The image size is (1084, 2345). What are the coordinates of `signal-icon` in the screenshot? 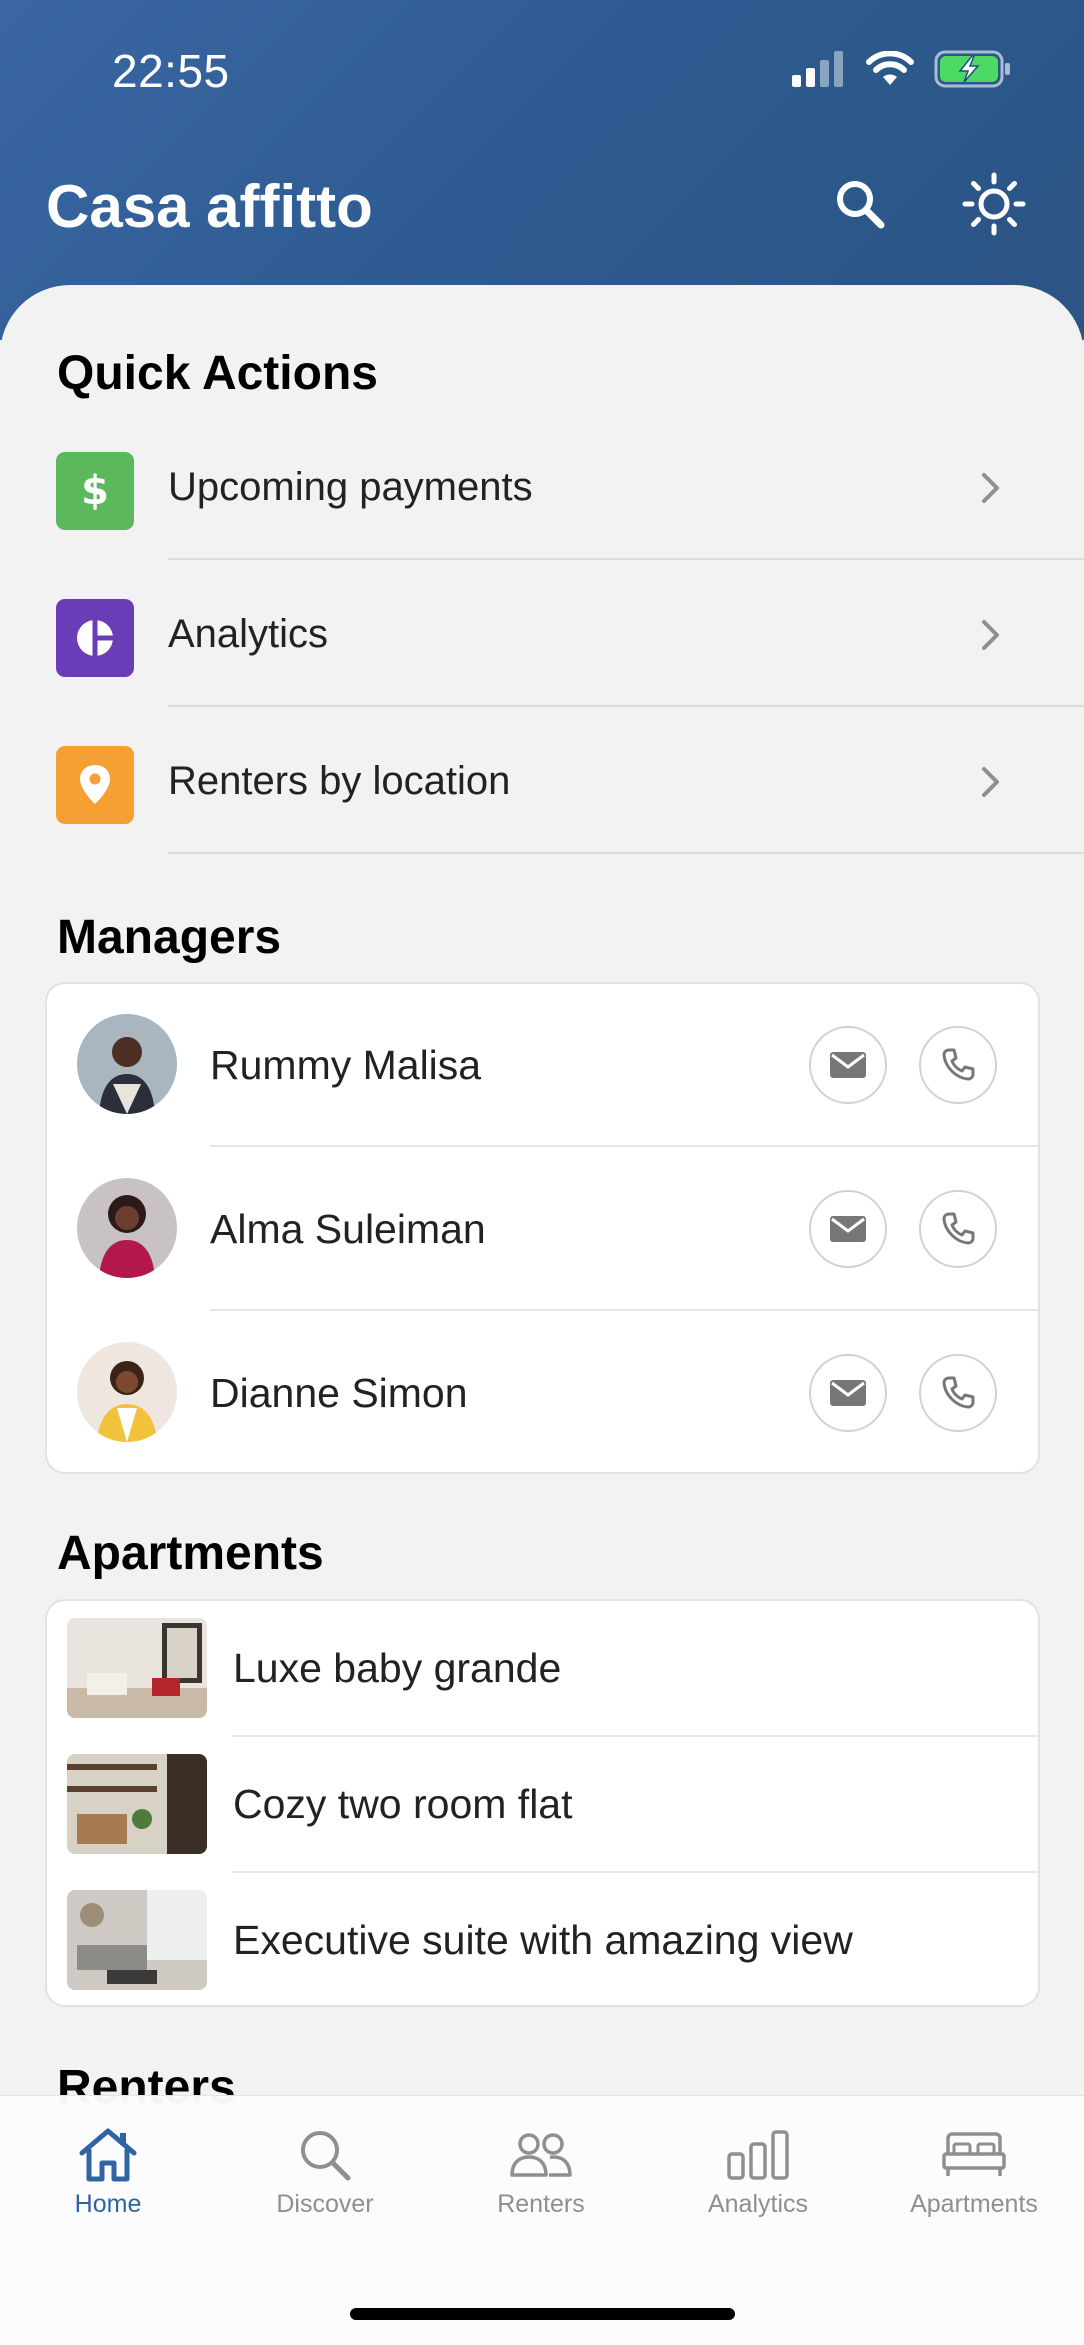 It's located at (817, 69).